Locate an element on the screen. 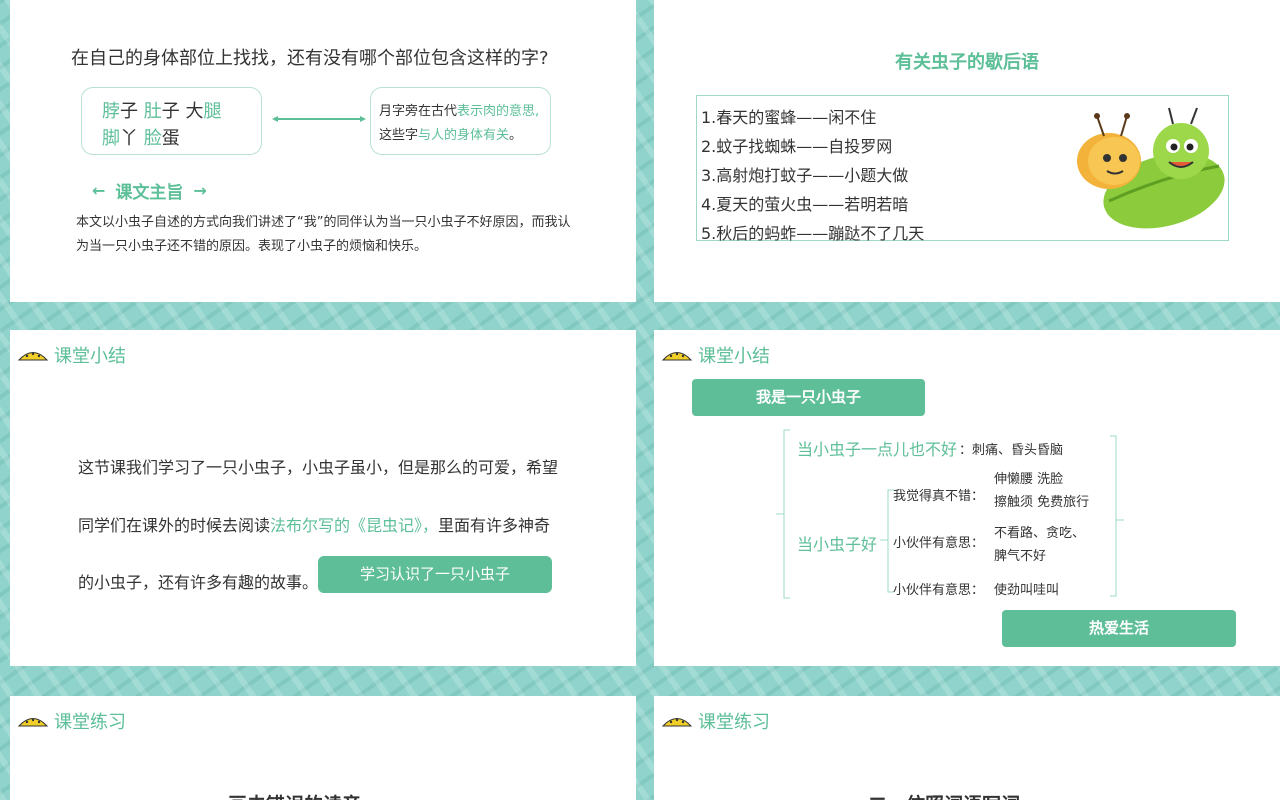  char: 腿 is located at coordinates (212, 111).